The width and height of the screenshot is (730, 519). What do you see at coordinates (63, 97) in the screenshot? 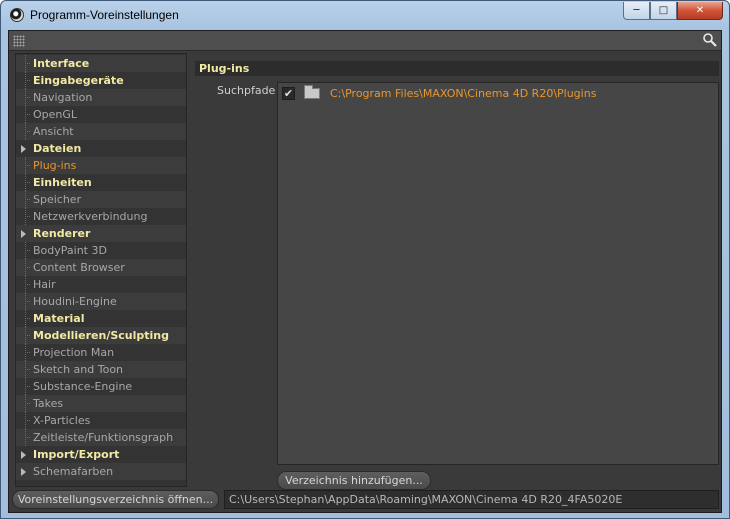
I see `sidebar-item-label: Navigation` at bounding box center [63, 97].